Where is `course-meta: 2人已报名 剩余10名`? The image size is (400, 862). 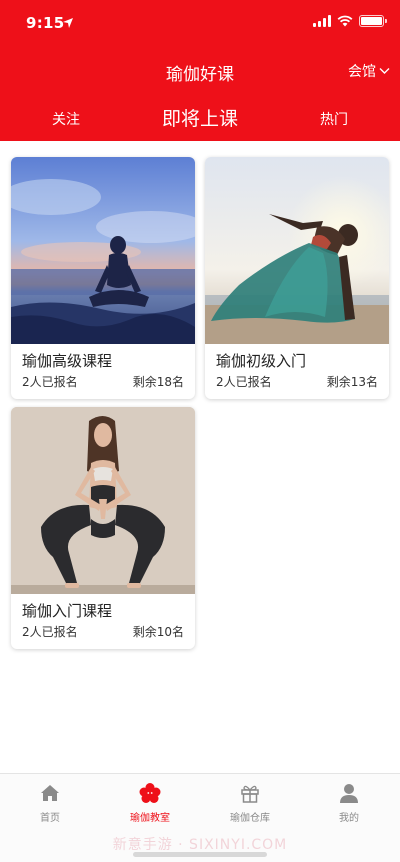
course-meta: 2人已报名 剩余10名 is located at coordinates (103, 631).